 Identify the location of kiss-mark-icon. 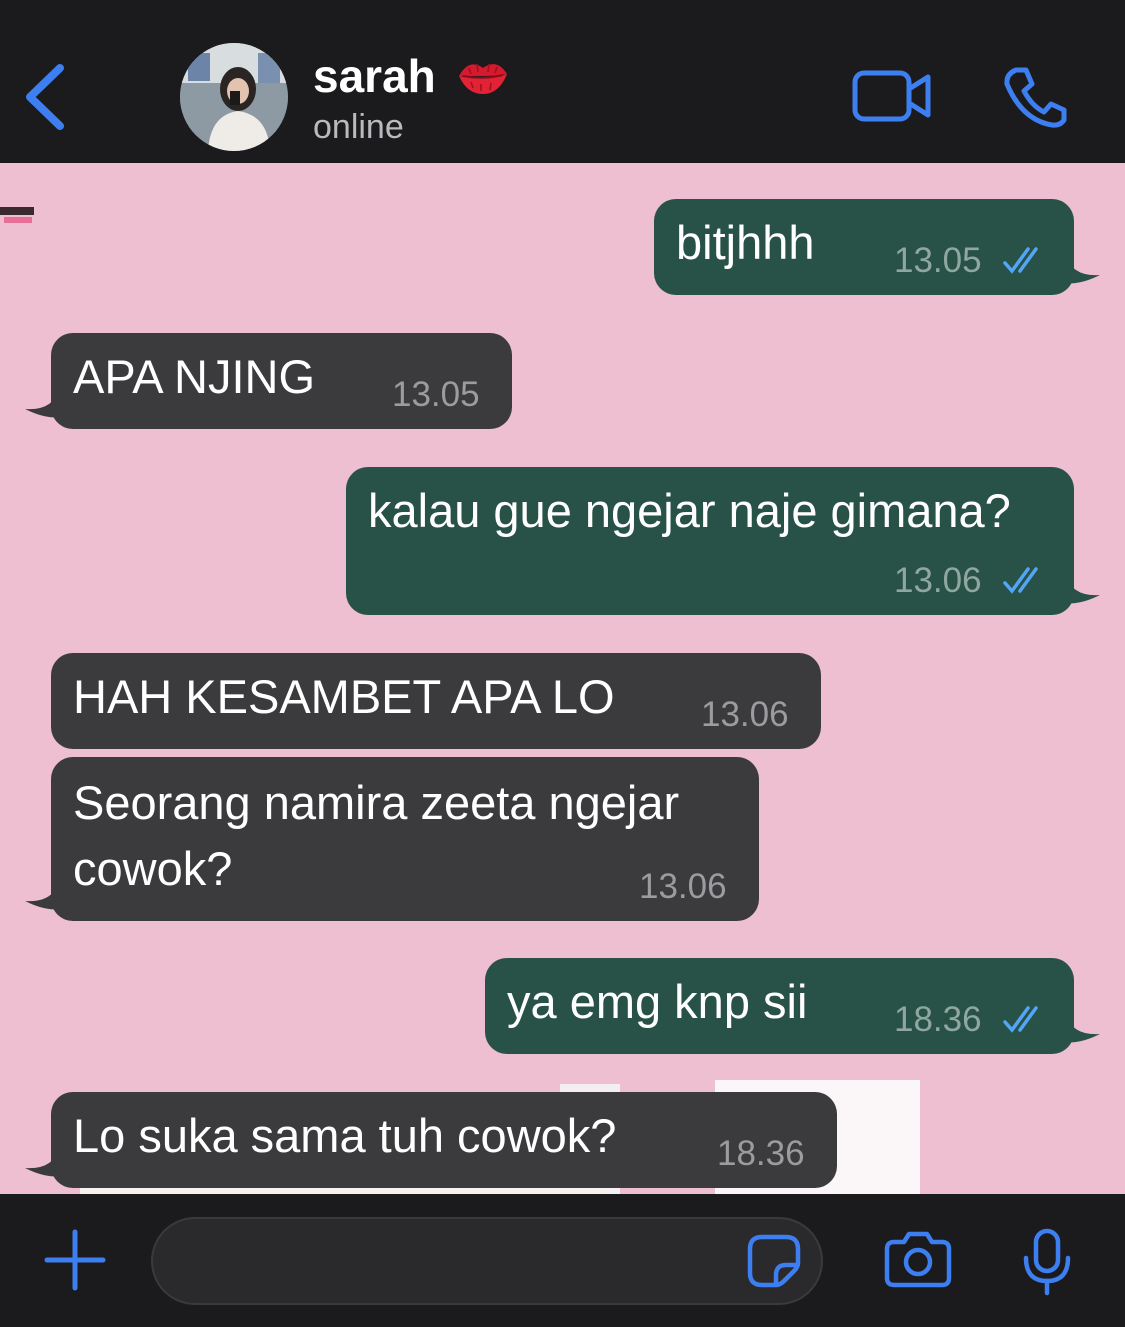
(483, 78).